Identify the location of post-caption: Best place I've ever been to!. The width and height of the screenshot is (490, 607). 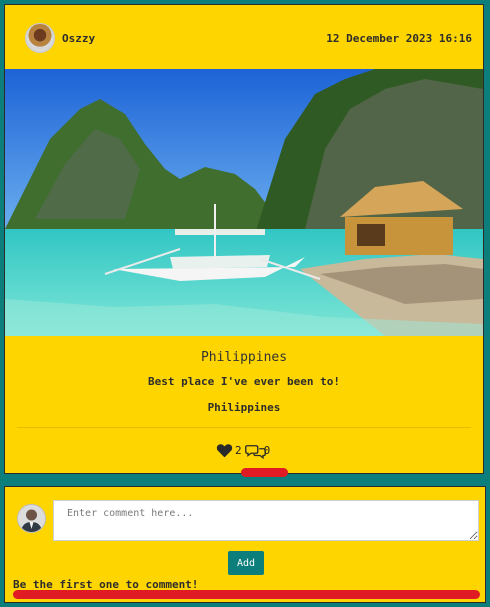
(244, 381).